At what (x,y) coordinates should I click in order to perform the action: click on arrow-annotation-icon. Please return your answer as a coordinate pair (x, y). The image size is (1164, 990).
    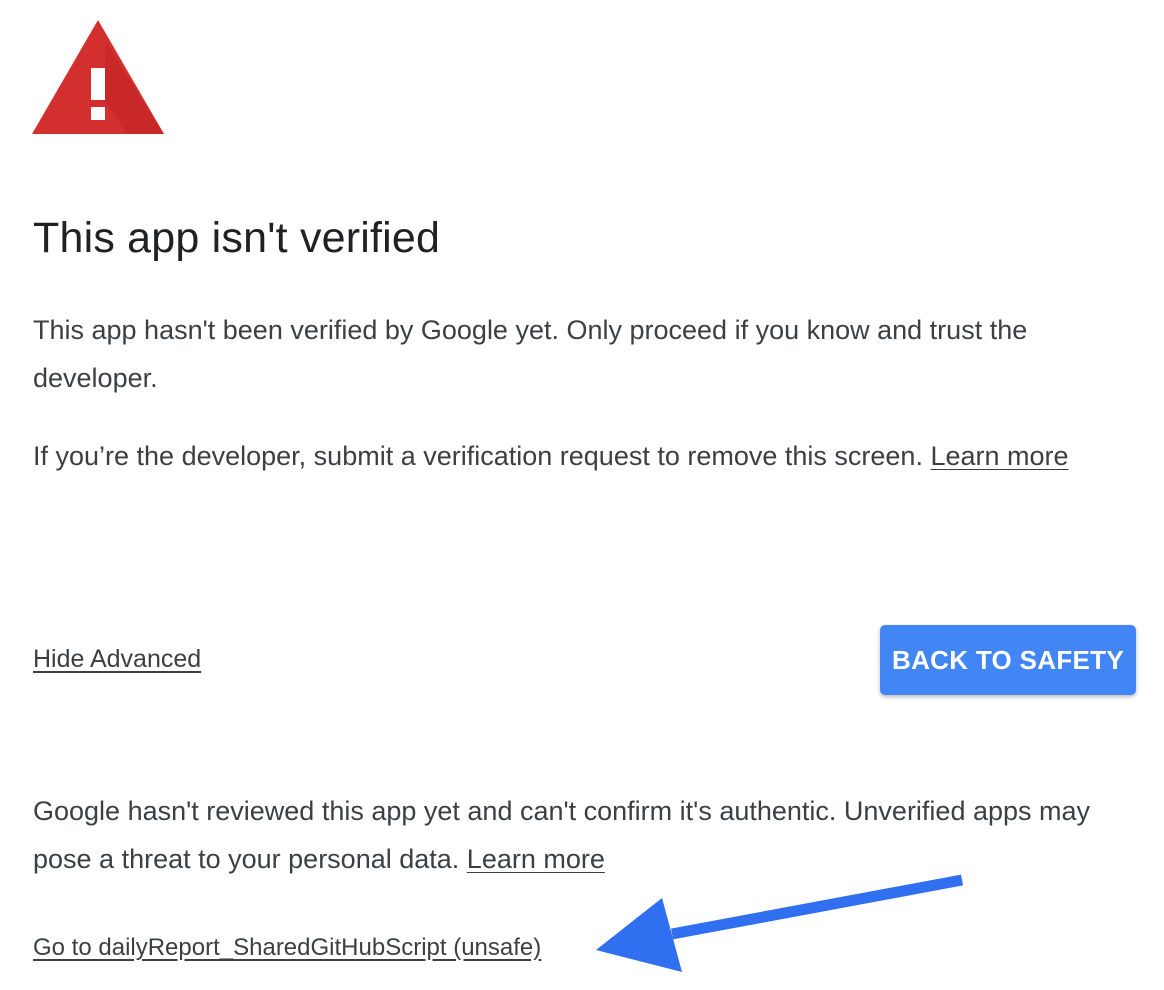
    Looking at the image, I should click on (780, 923).